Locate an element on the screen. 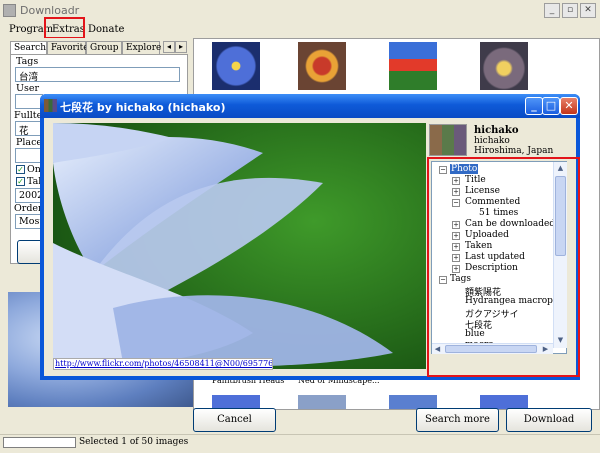  title-expand-icon: + is located at coordinates (456, 181).